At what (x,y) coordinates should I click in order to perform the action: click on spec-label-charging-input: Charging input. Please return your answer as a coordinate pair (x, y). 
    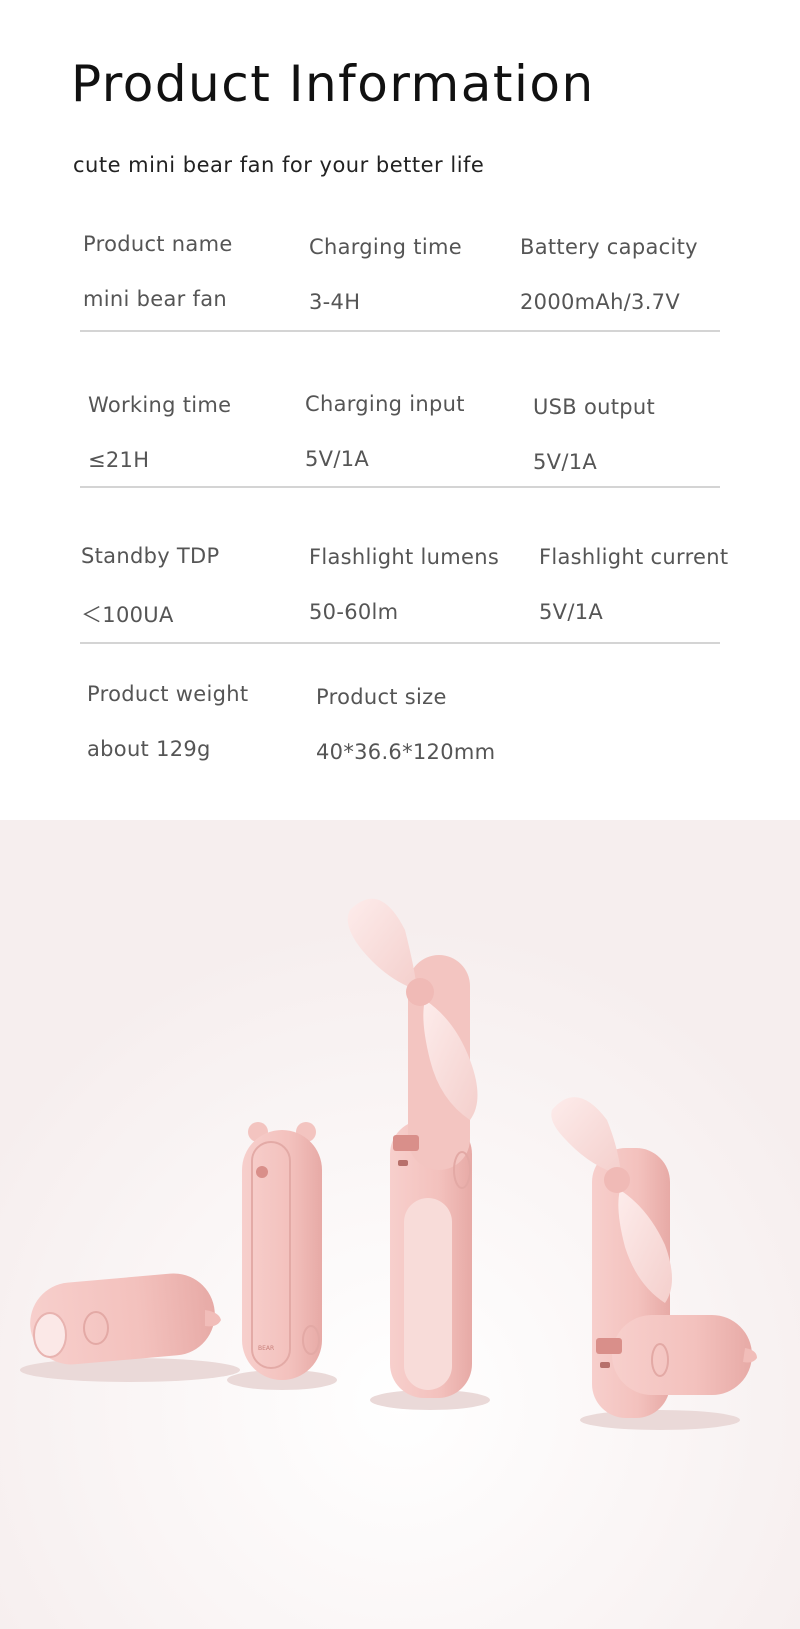
    Looking at the image, I should click on (385, 404).